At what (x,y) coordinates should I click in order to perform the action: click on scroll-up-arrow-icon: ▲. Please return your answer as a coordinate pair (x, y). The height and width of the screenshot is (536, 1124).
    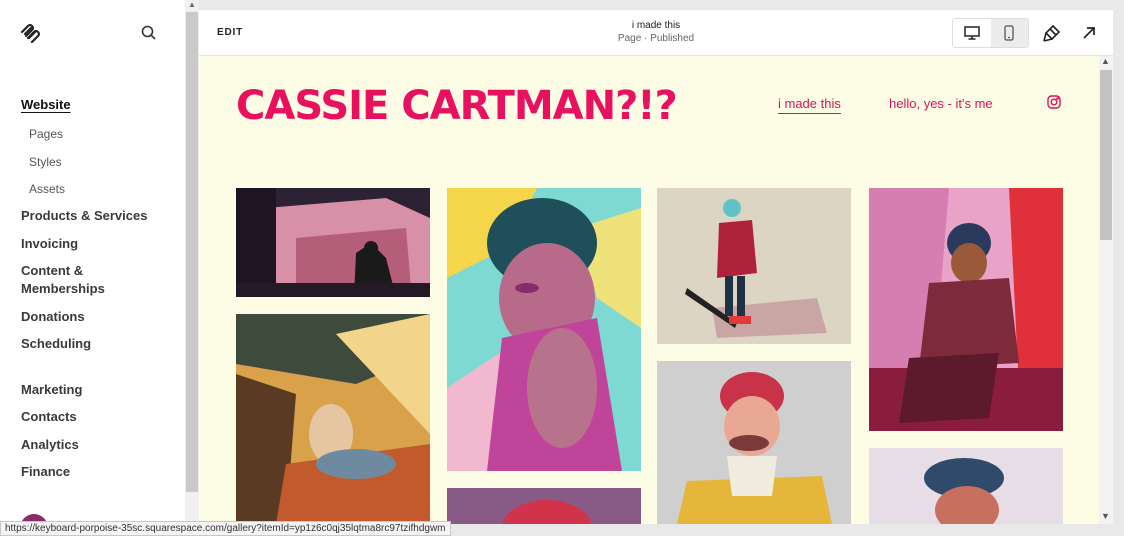
    Looking at the image, I should click on (192, 4).